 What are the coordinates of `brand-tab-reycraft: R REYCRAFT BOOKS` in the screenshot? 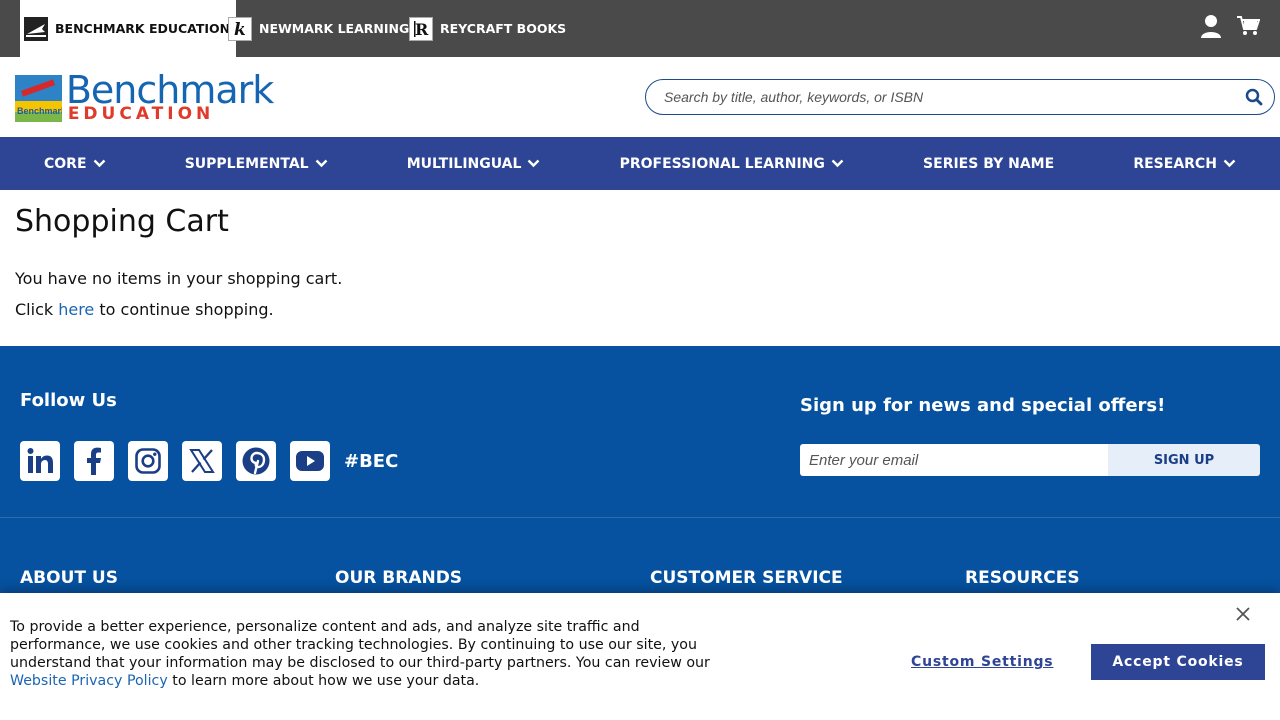 It's located at (487, 28).